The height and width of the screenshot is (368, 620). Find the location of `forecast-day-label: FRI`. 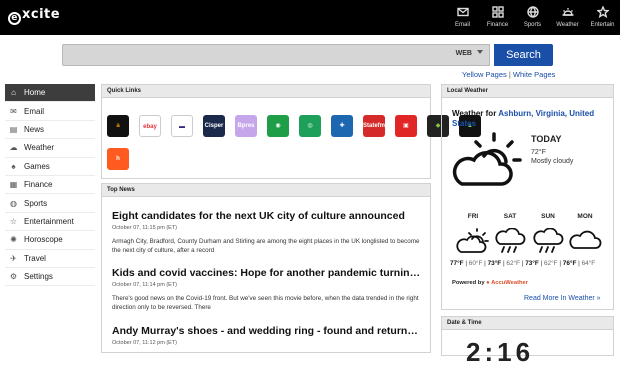

forecast-day-label: FRI is located at coordinates (473, 216).